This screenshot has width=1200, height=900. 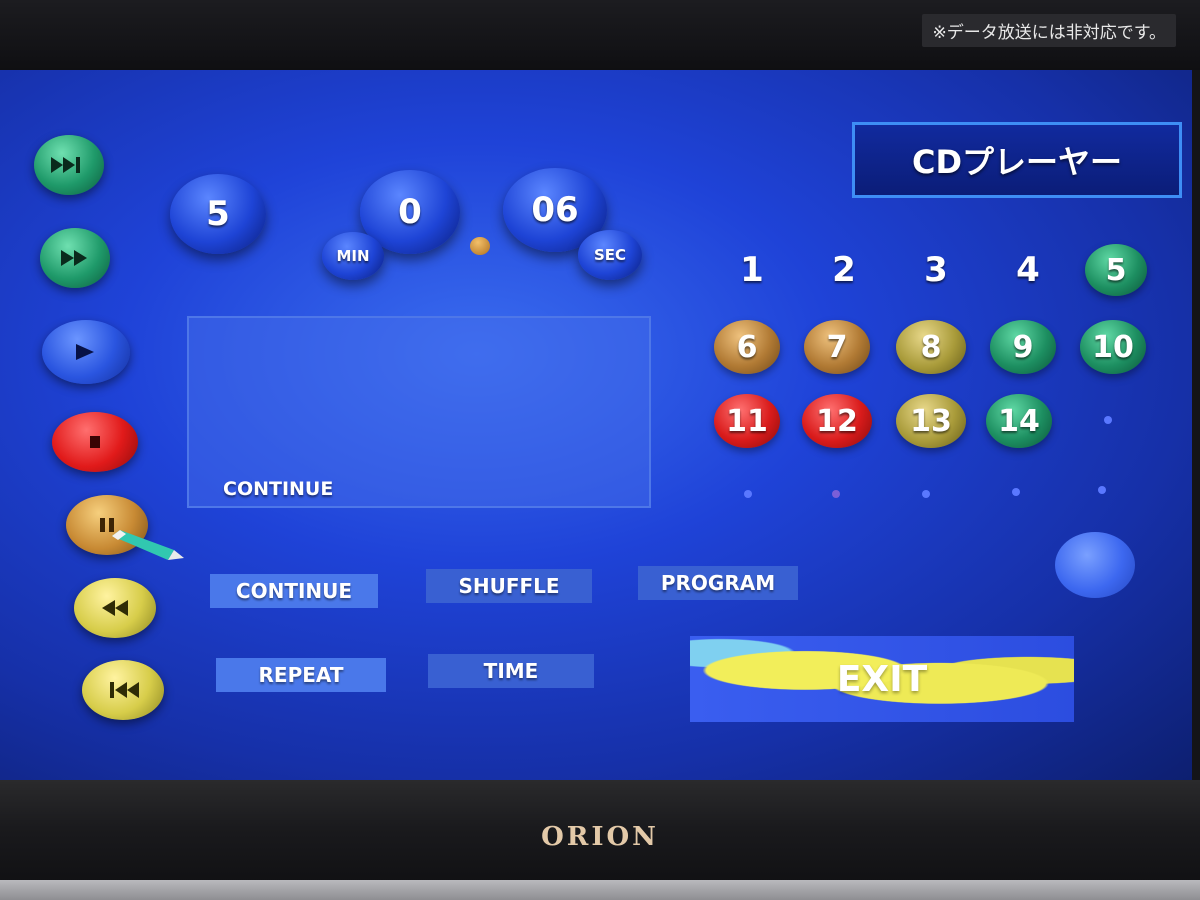 I want to click on track-number-display: 5, so click(x=218, y=214).